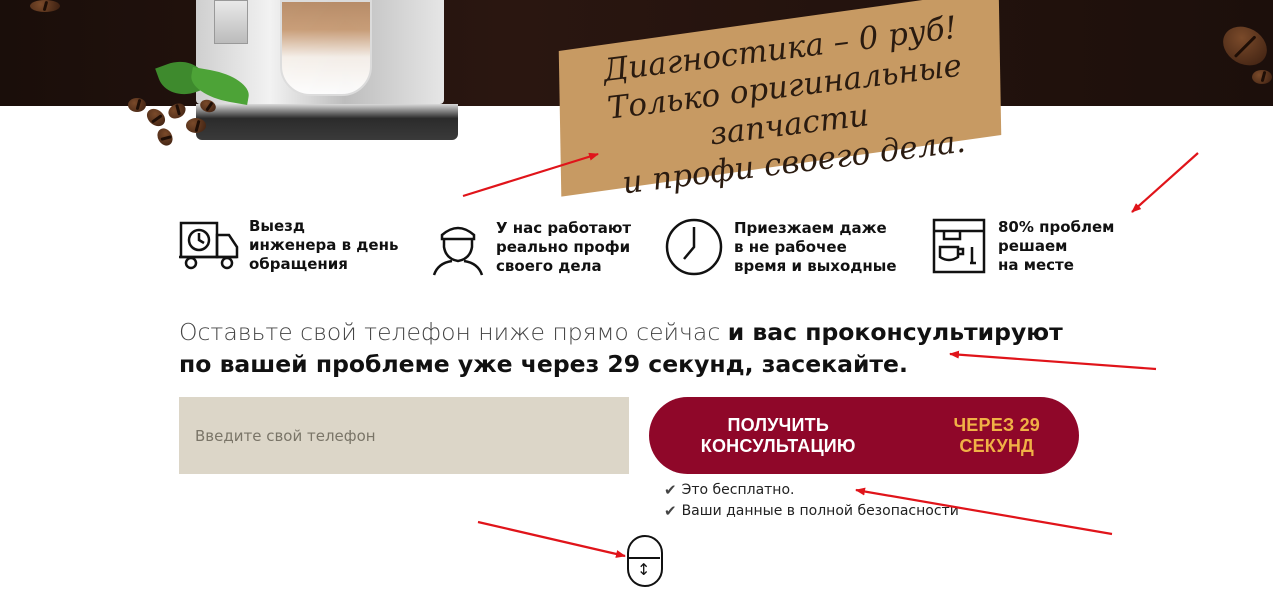  What do you see at coordinates (694, 247) in the screenshot?
I see `clock-icon` at bounding box center [694, 247].